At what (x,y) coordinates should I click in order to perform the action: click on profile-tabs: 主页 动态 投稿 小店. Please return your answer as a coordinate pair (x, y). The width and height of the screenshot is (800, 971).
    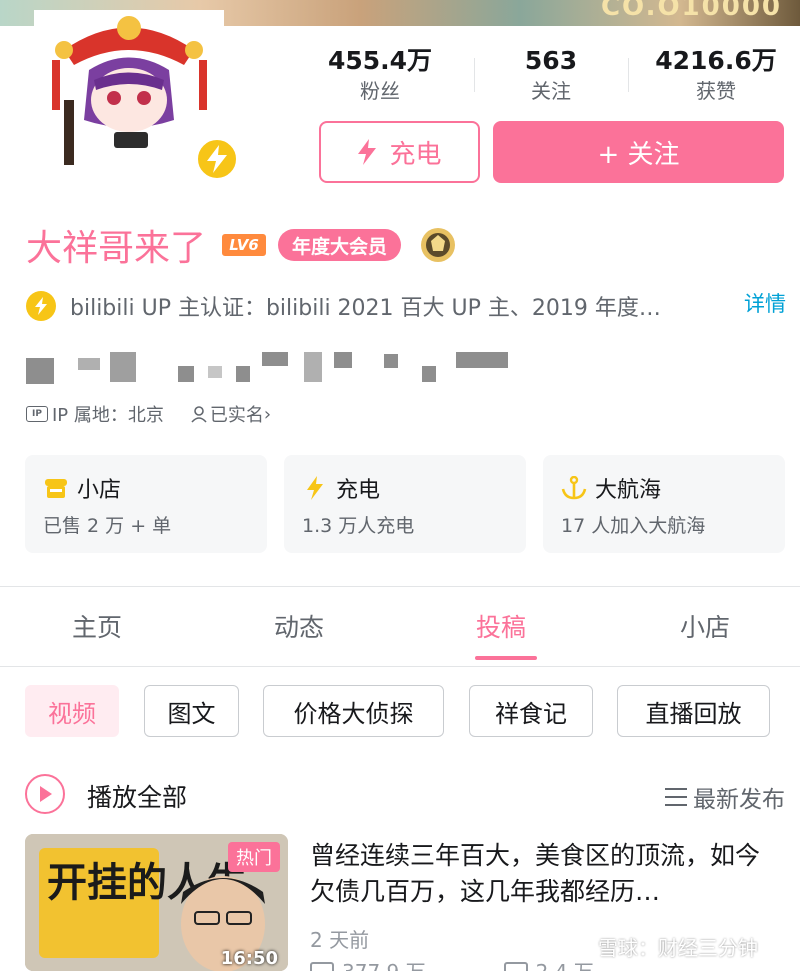
    Looking at the image, I should click on (400, 630).